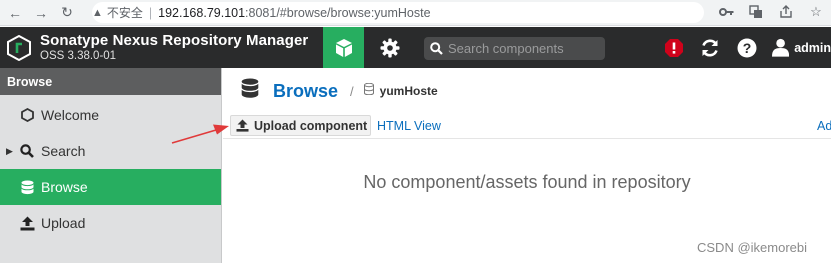 The height and width of the screenshot is (263, 831). I want to click on sidebar-heading: Browse, so click(110, 81).